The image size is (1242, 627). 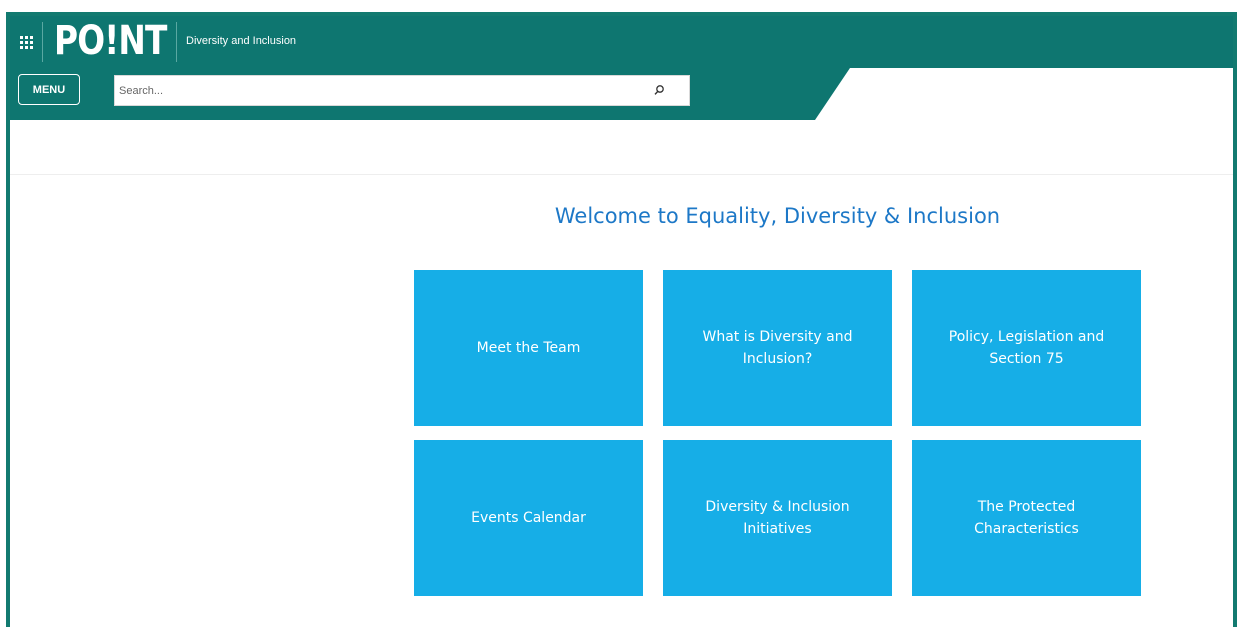 I want to click on suite-bar: PO!NT Diversity and Inclusion, so click(x=621, y=42).